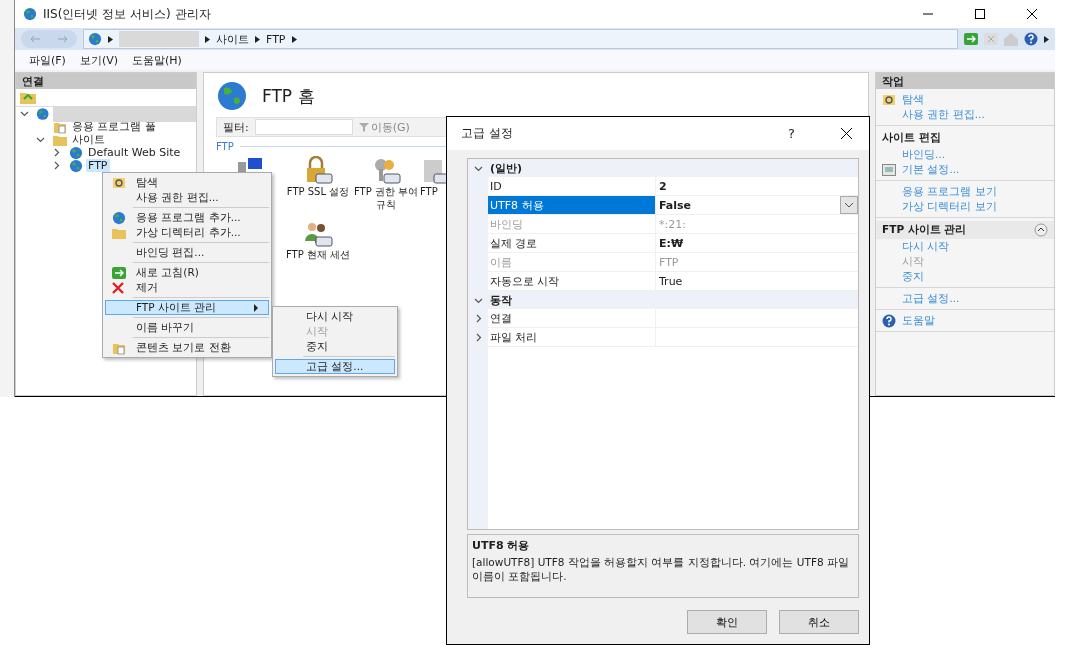  Describe the element at coordinates (571, 337) in the screenshot. I see `property-name: 파일 처리` at that location.